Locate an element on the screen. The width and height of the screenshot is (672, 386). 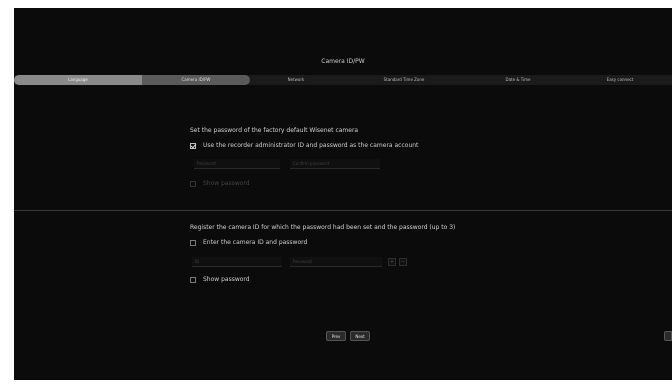
factory-show-password-option: Show password is located at coordinates (220, 183).